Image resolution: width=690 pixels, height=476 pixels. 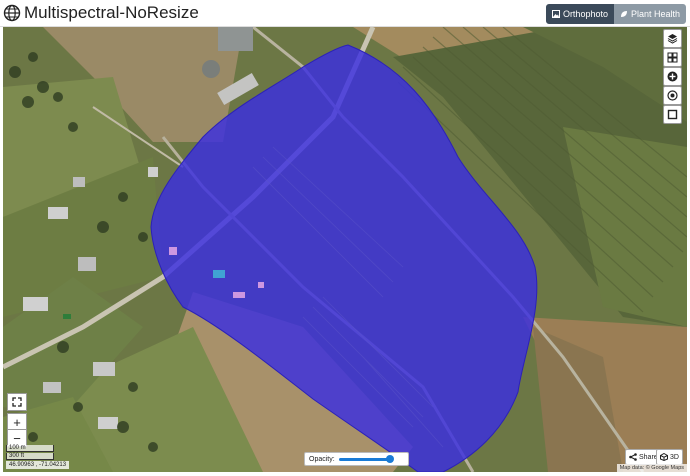 I want to click on cube-icon, so click(x=664, y=457).